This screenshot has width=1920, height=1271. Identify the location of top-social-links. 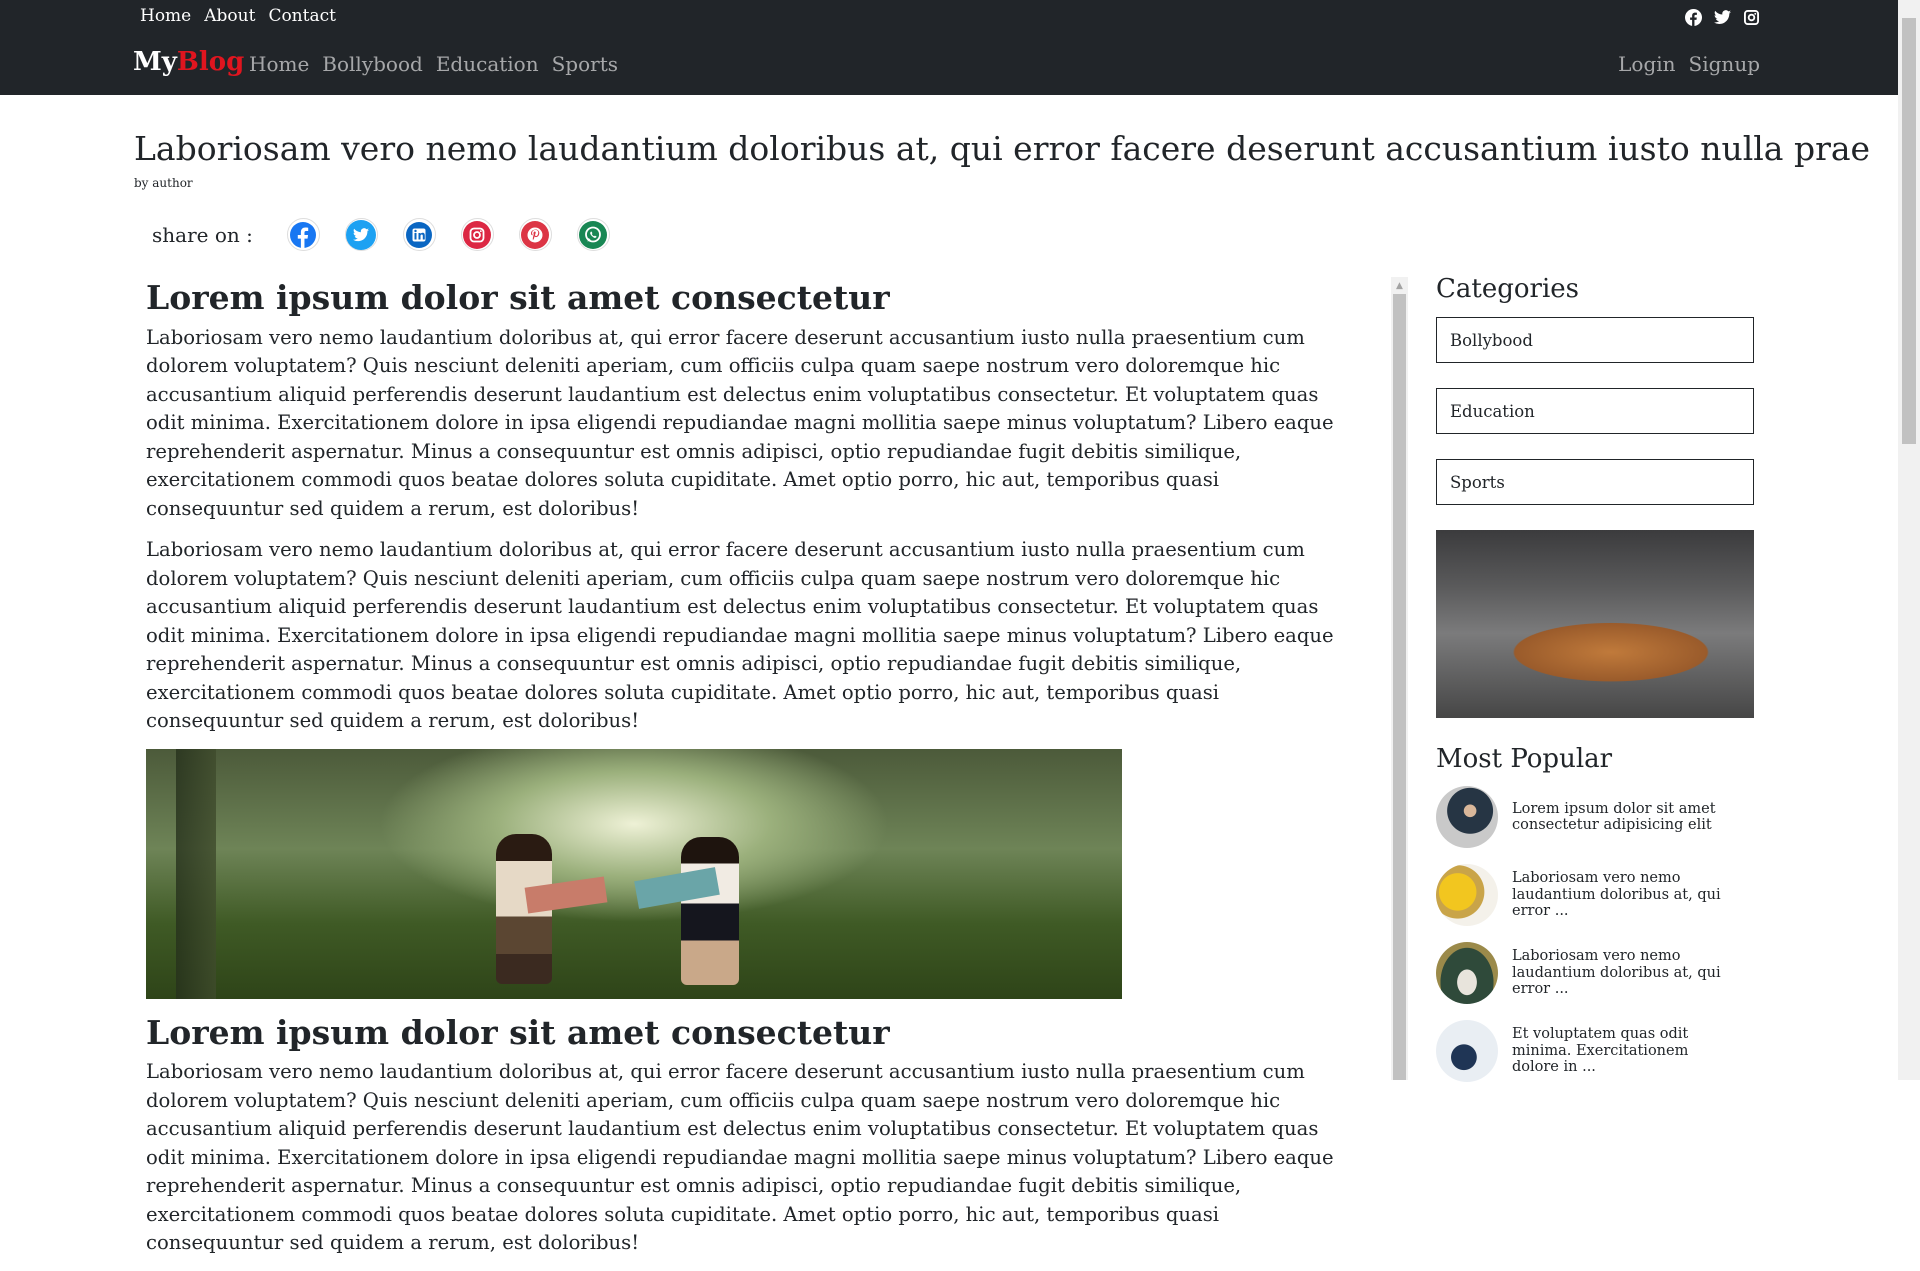
(1722, 17).